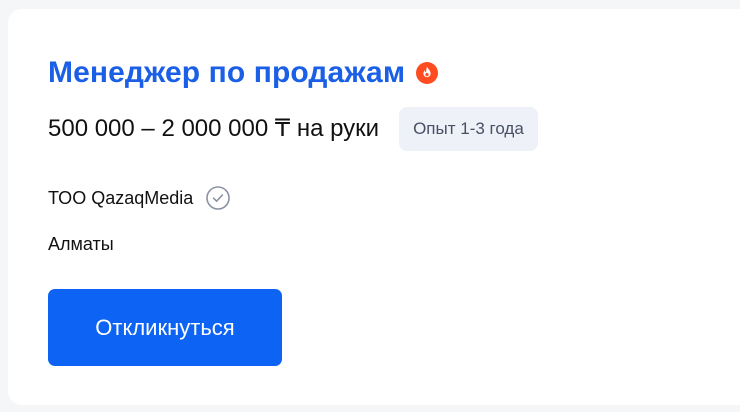  I want to click on vacancy-title-link: Менеджер по продажам, so click(226, 73).